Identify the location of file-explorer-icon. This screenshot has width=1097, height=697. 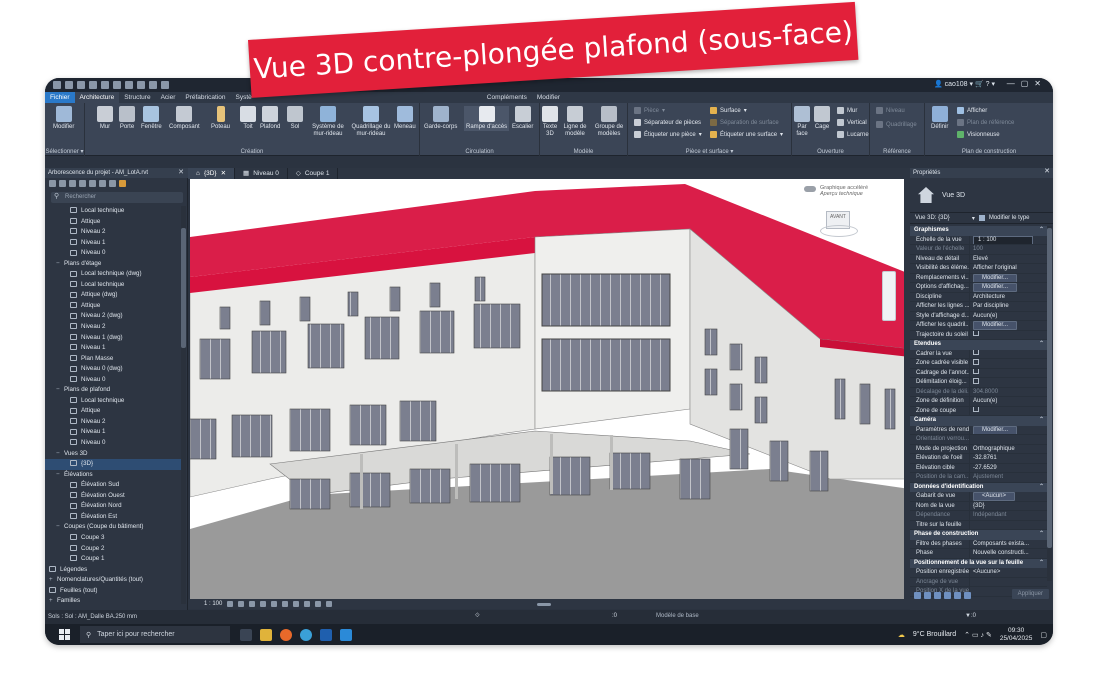
(266, 634).